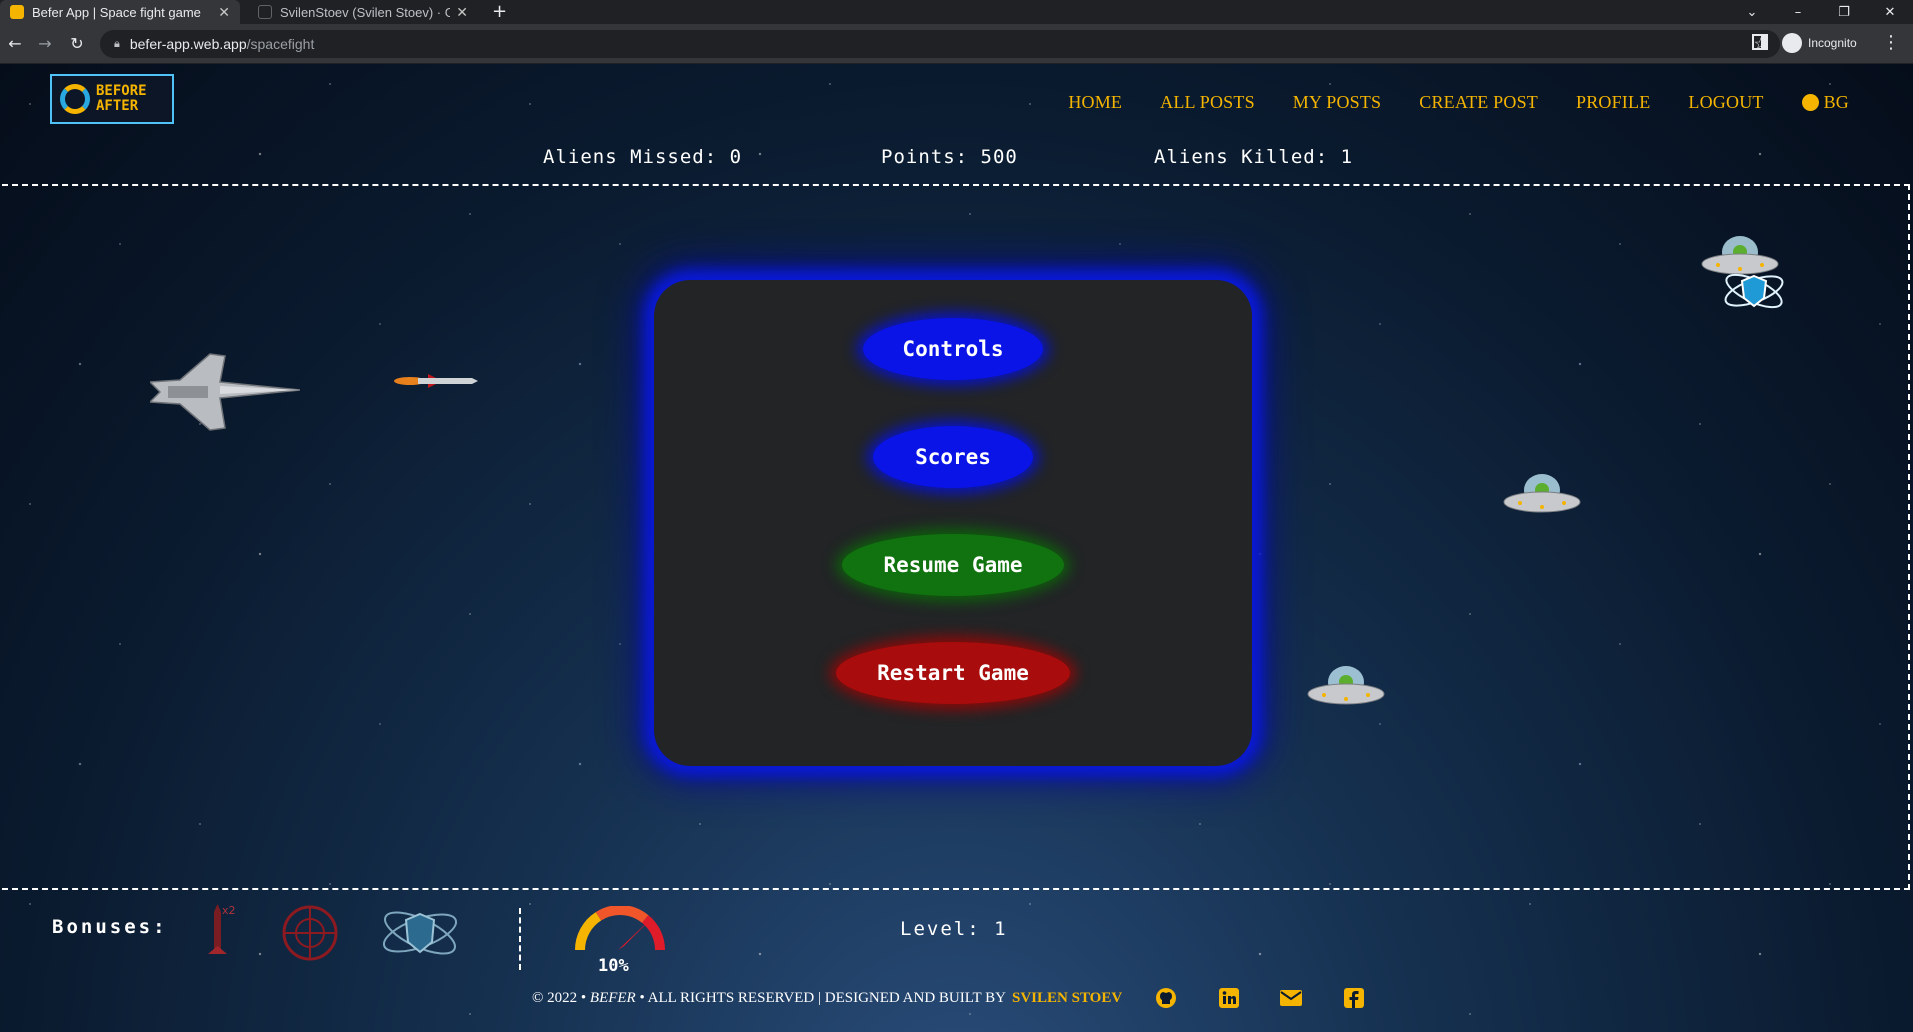 The width and height of the screenshot is (1913, 1032). Describe the element at coordinates (1478, 102) in the screenshot. I see `nav-create-post: CREATE POST` at that location.